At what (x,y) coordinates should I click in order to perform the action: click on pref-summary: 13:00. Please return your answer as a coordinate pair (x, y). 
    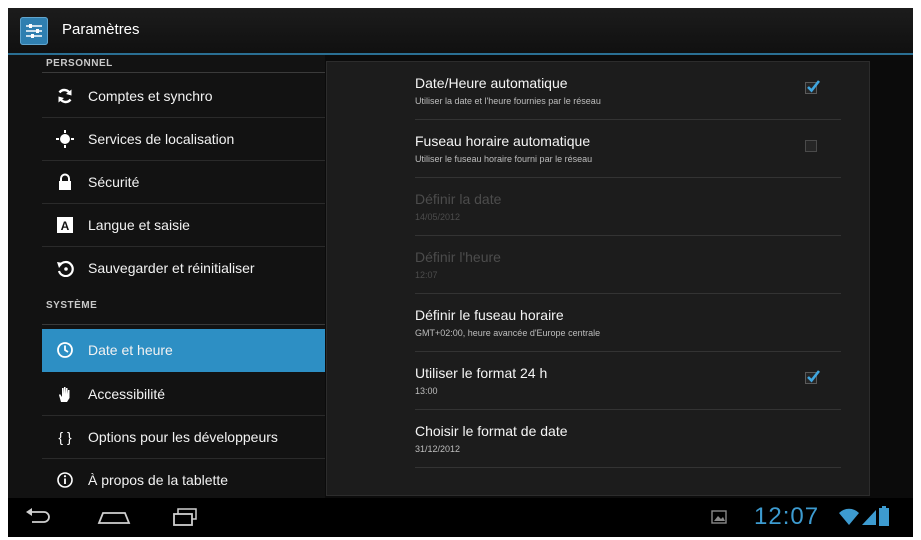
    Looking at the image, I should click on (426, 391).